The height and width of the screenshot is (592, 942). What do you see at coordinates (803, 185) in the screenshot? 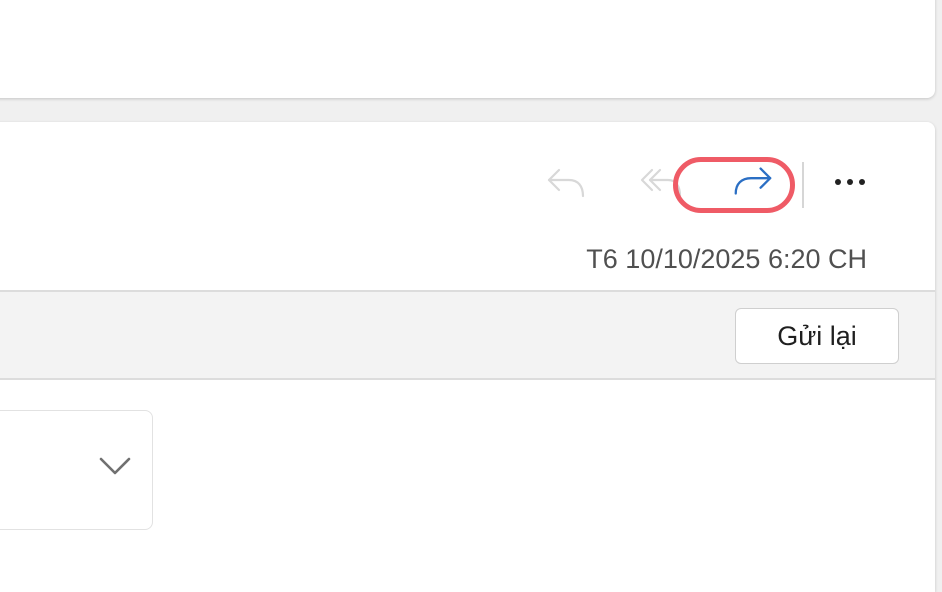
I see `toolbar-divider` at bounding box center [803, 185].